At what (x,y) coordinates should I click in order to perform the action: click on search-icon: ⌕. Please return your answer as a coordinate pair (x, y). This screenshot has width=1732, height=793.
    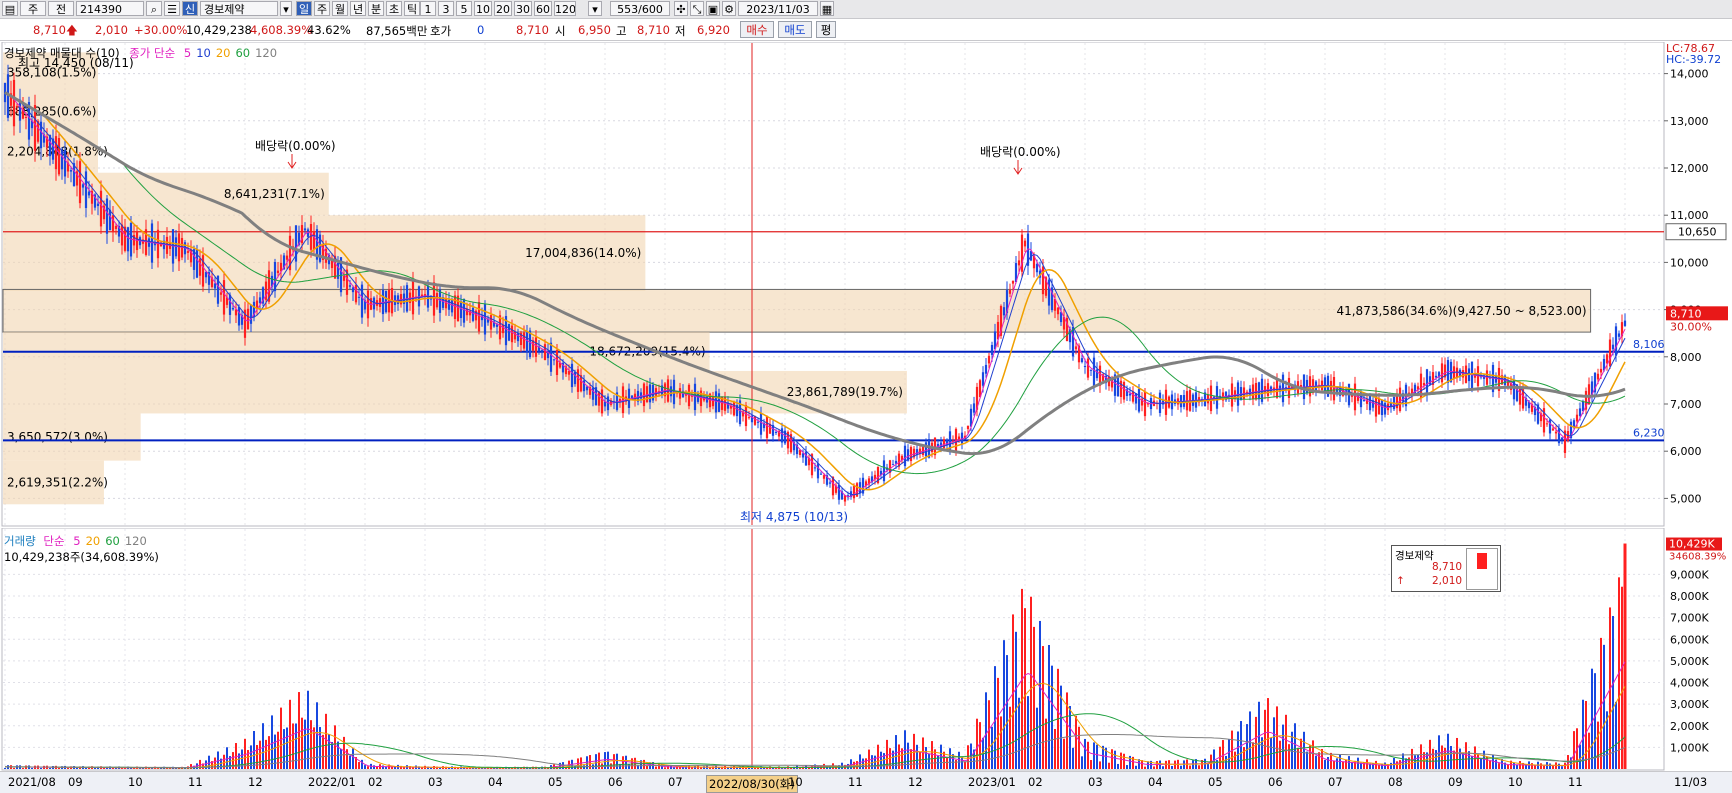
    Looking at the image, I should click on (154, 8).